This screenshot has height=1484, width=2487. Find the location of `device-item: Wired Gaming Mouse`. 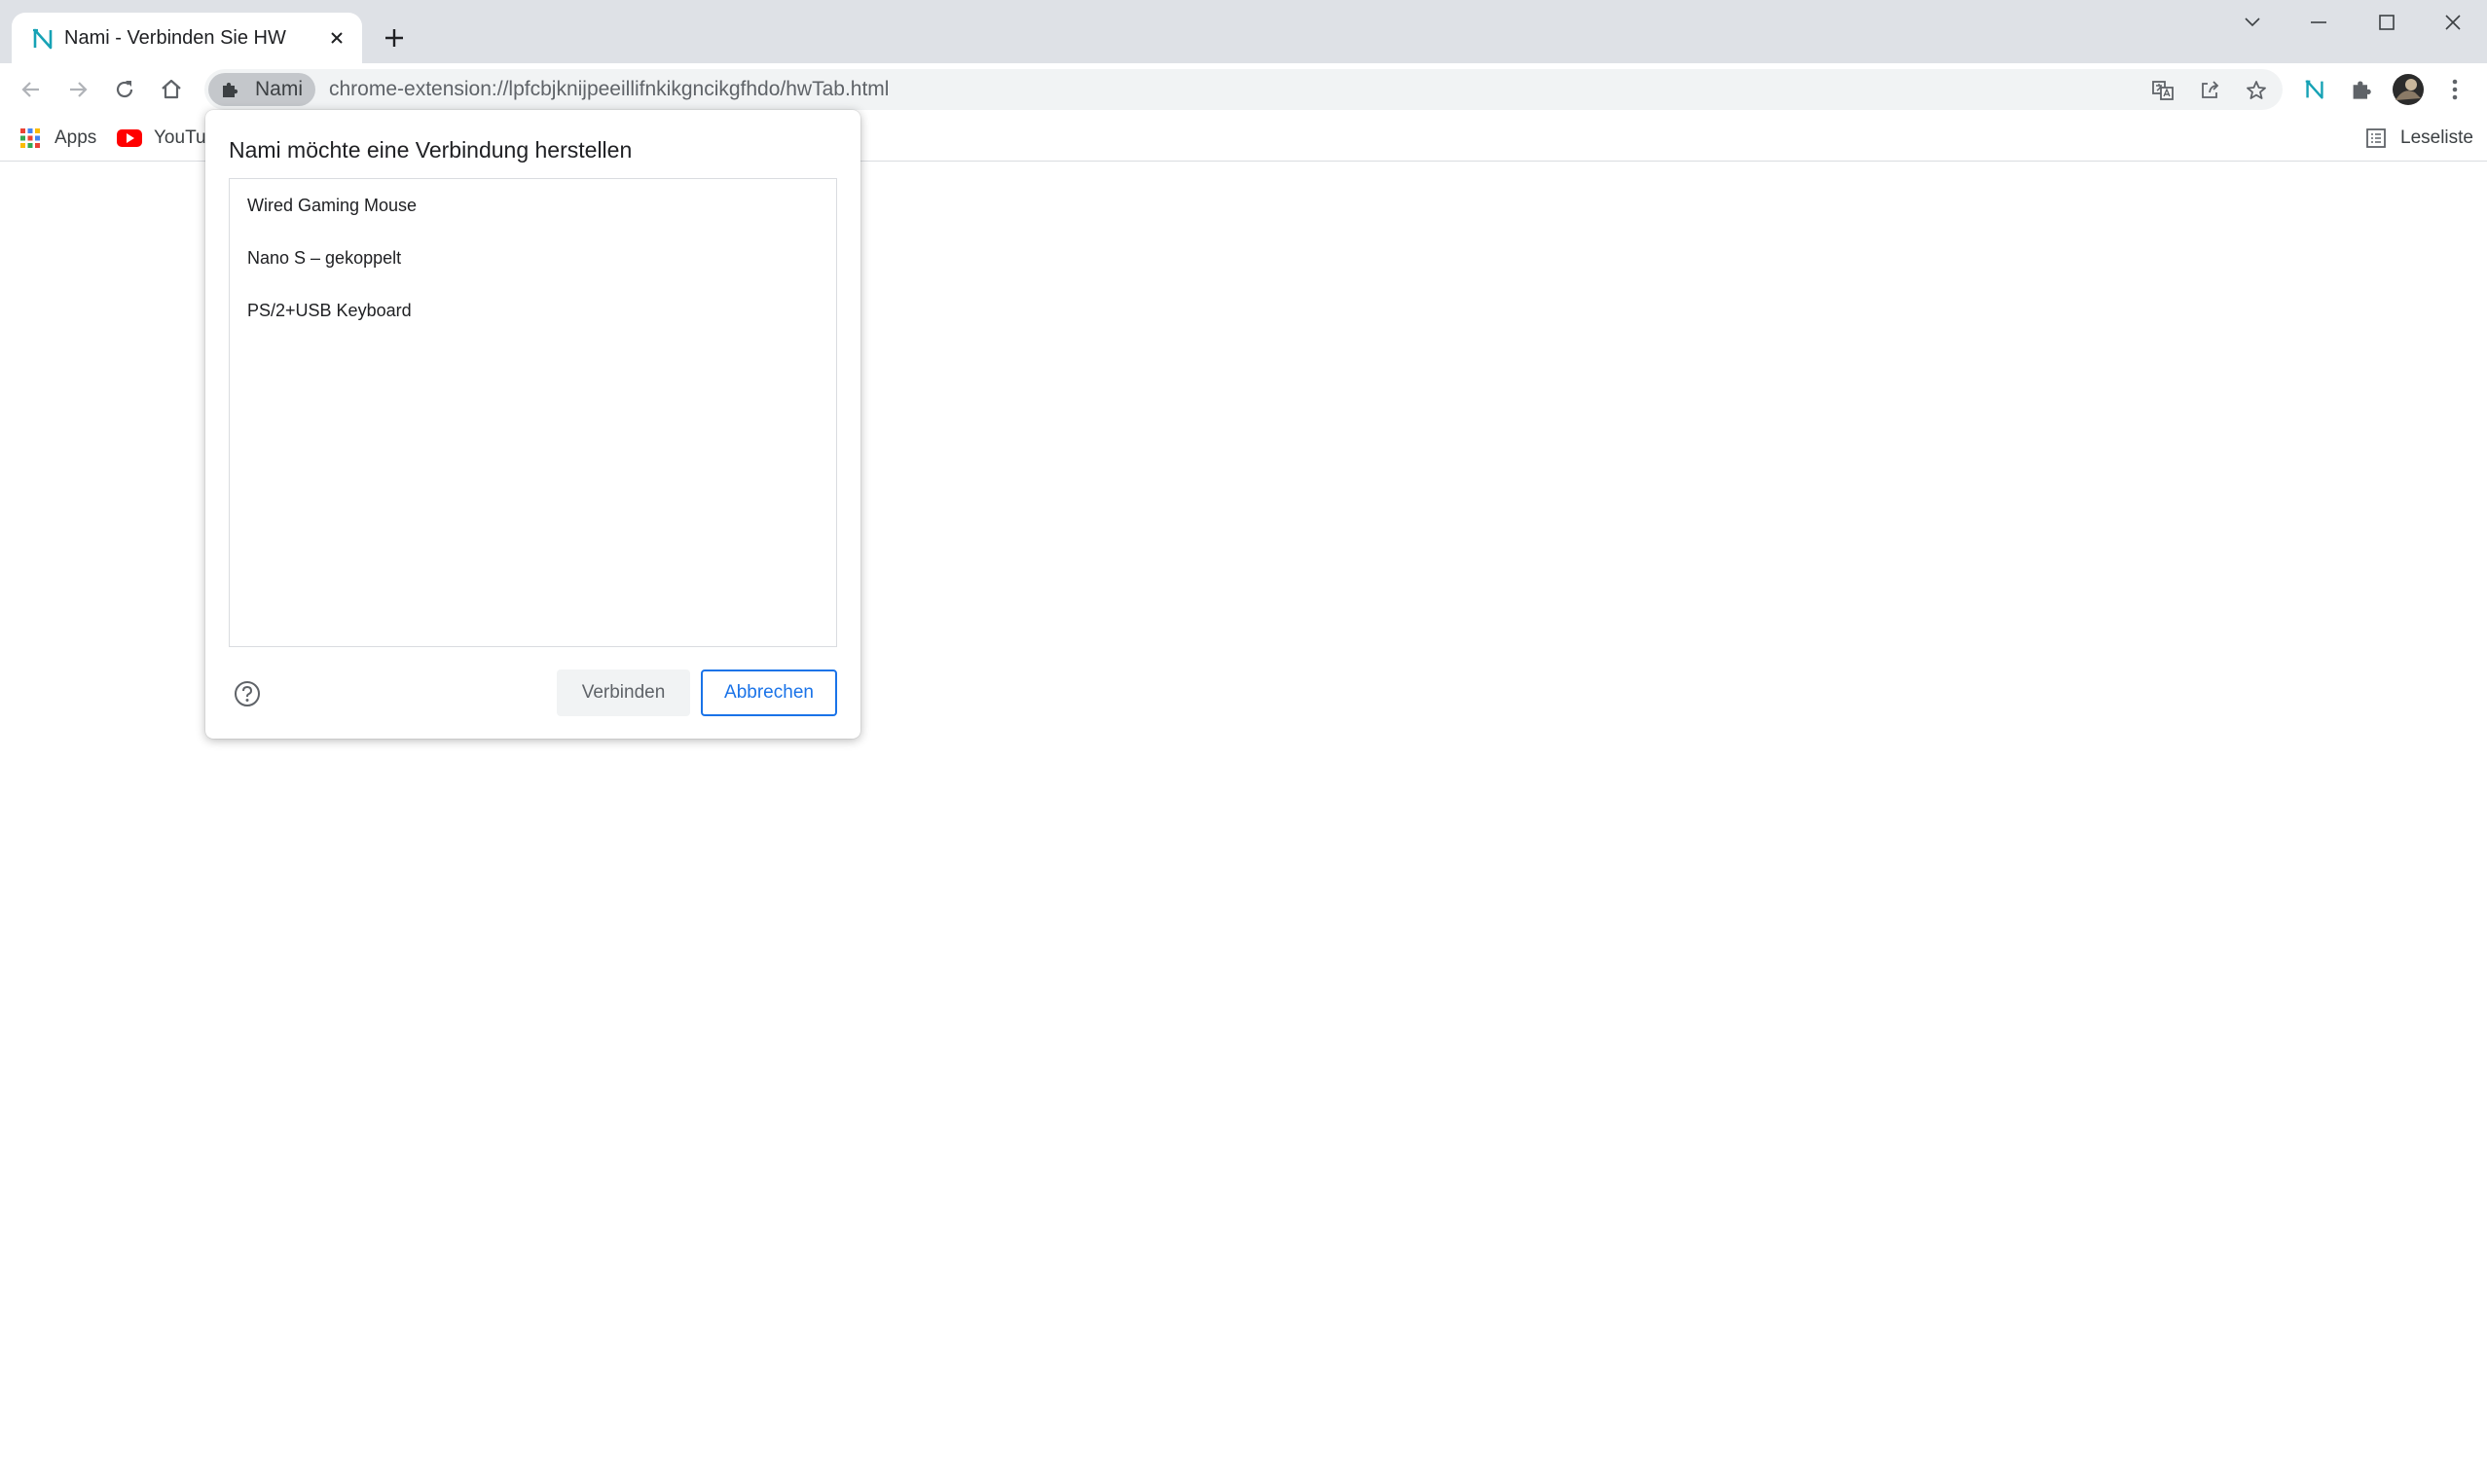

device-item: Wired Gaming Mouse is located at coordinates (533, 205).